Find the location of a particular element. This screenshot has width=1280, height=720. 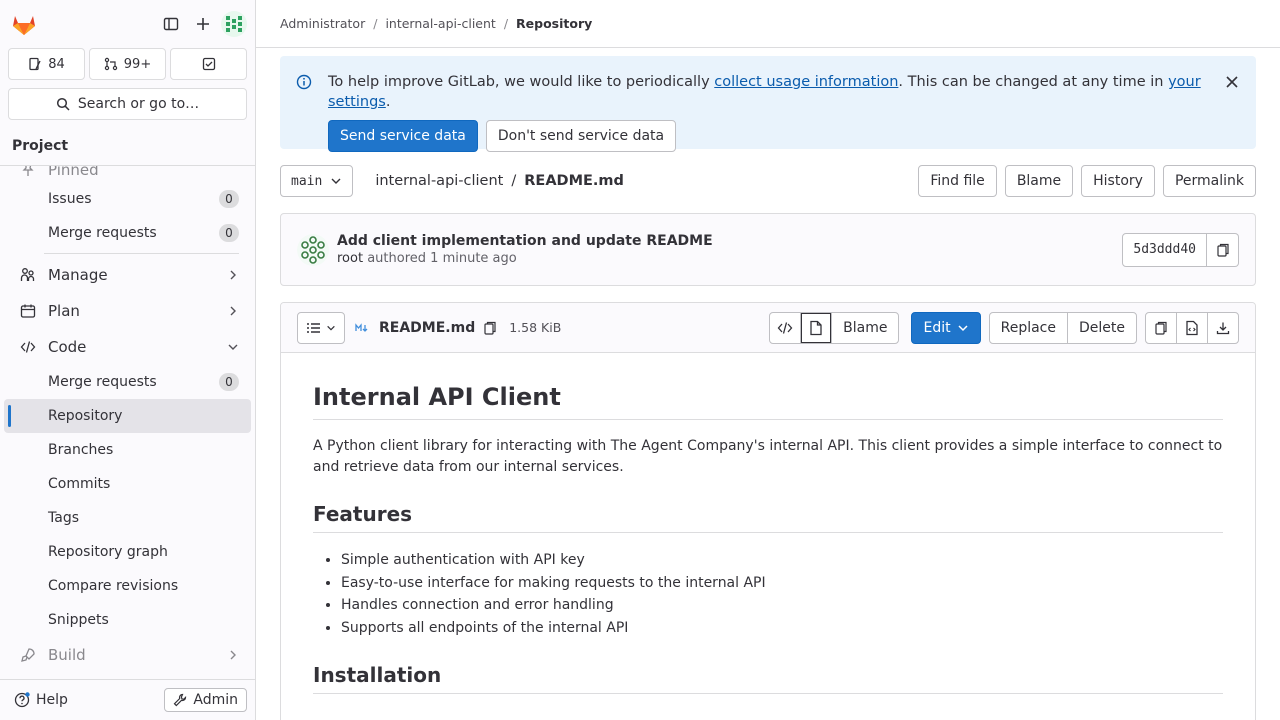

file-name: README.md is located at coordinates (426, 328).